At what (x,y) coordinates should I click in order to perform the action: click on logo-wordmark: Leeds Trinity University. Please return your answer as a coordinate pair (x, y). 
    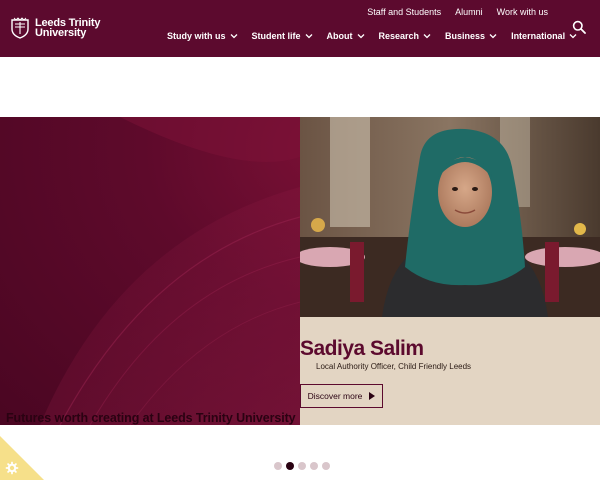
    Looking at the image, I should click on (67, 28).